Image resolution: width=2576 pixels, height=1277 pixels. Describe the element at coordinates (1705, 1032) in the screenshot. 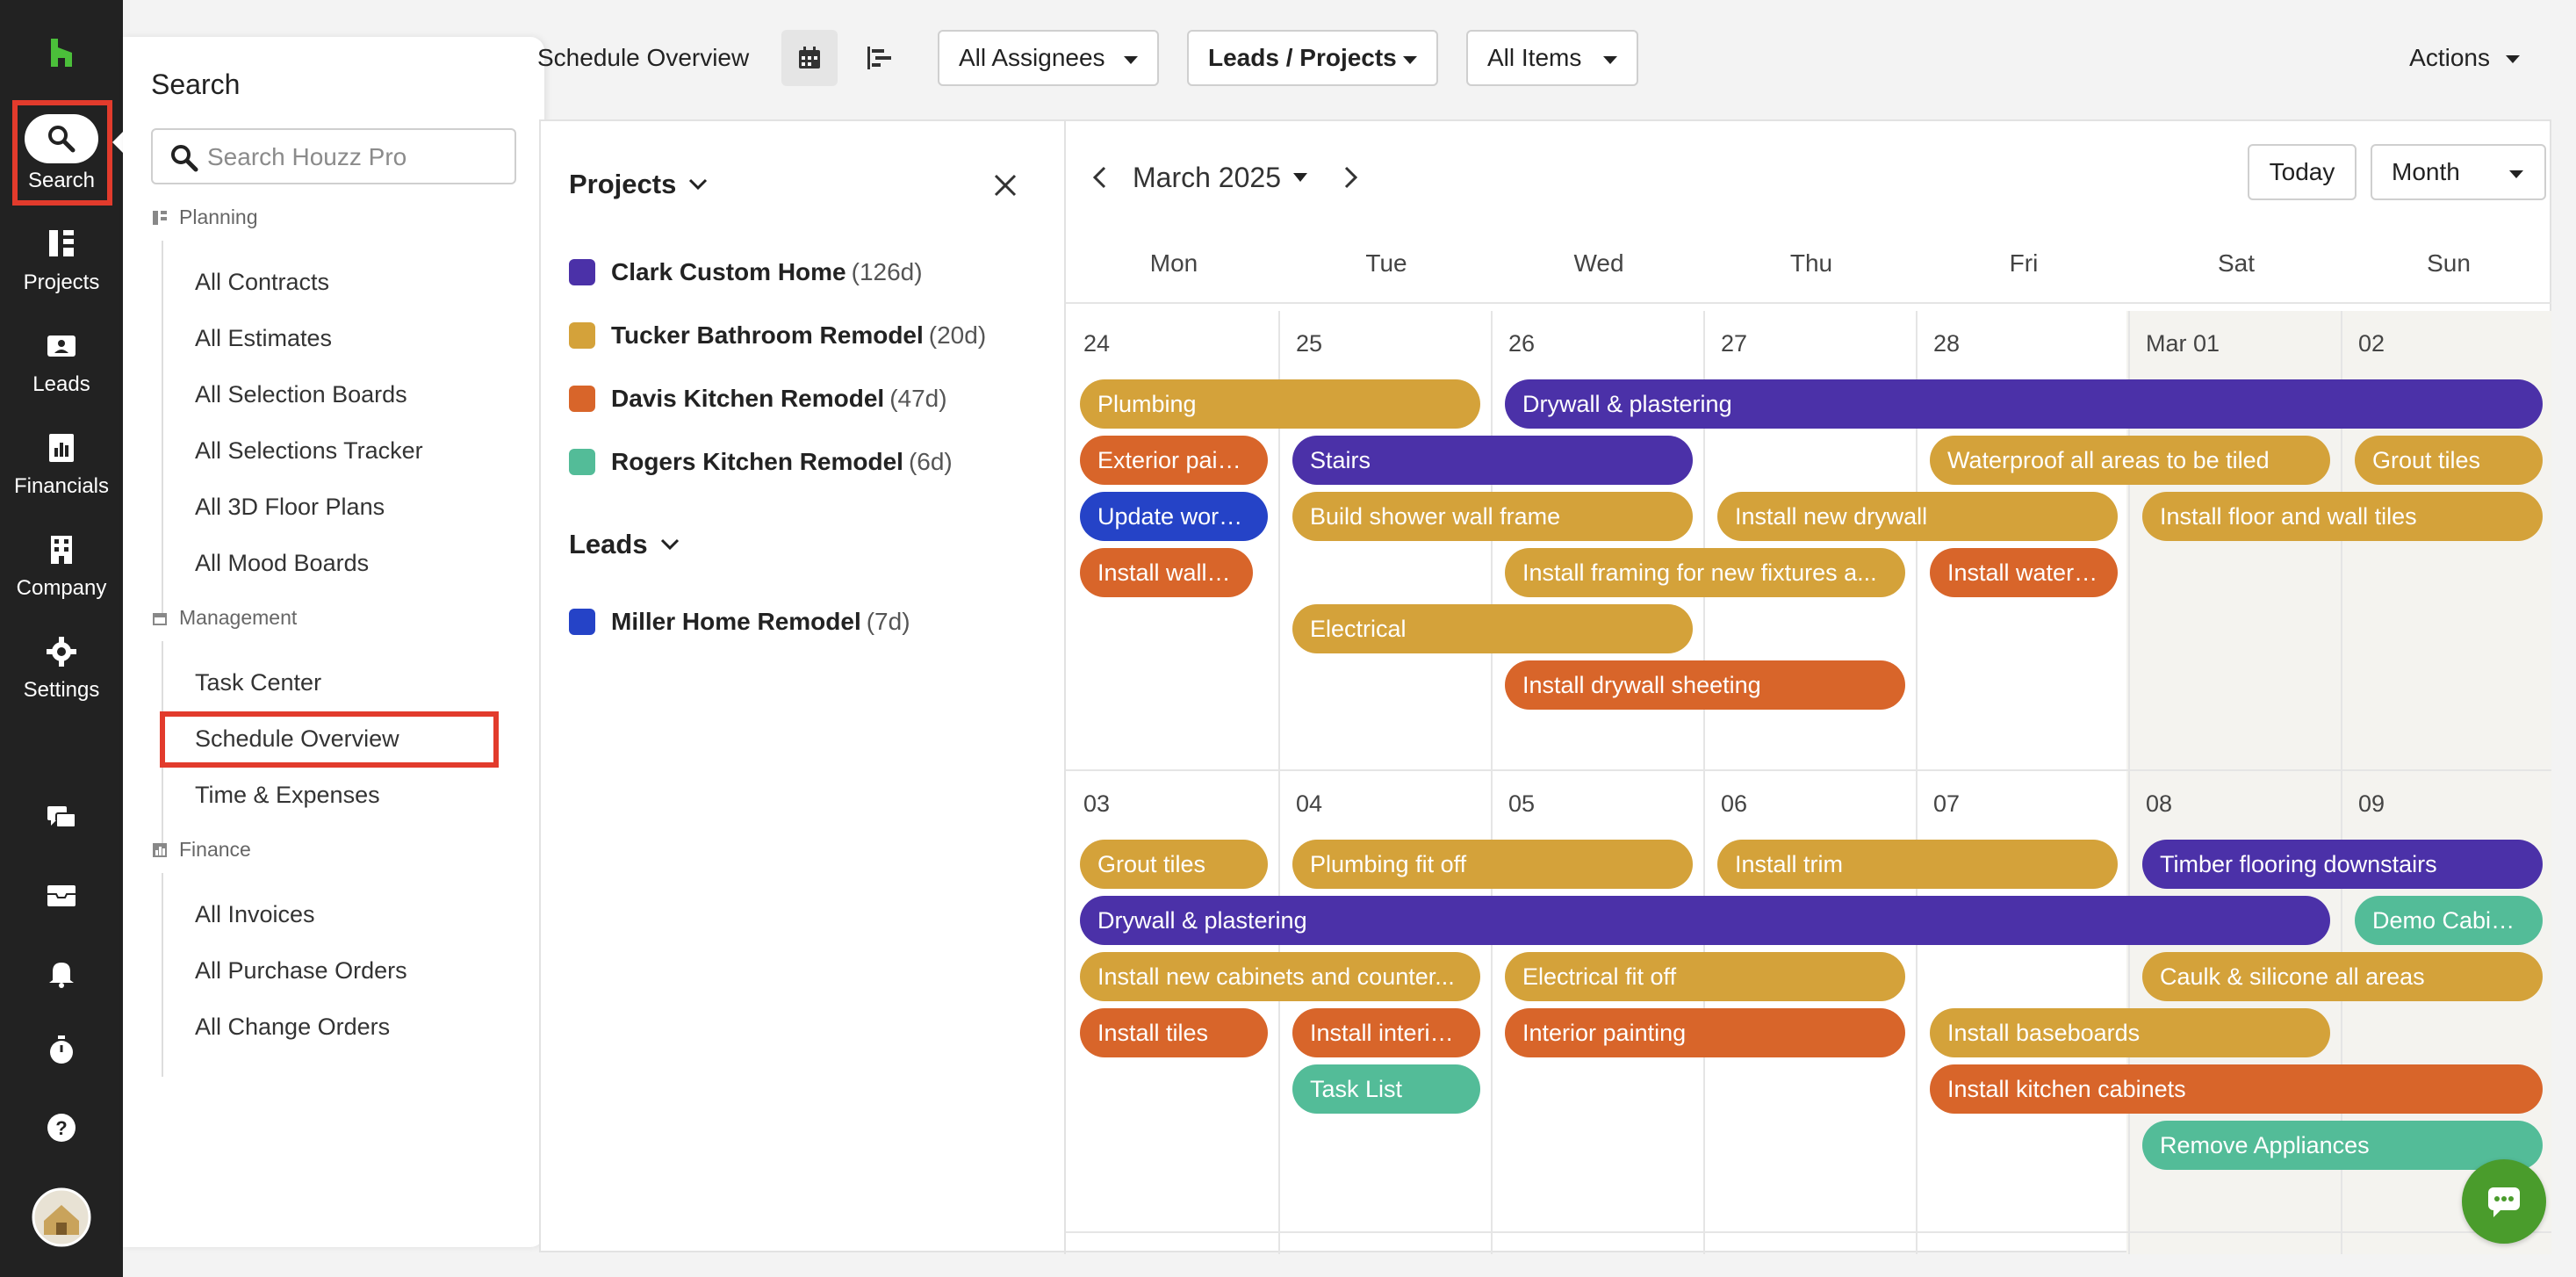

I see `calendar-event: Interior painting` at that location.